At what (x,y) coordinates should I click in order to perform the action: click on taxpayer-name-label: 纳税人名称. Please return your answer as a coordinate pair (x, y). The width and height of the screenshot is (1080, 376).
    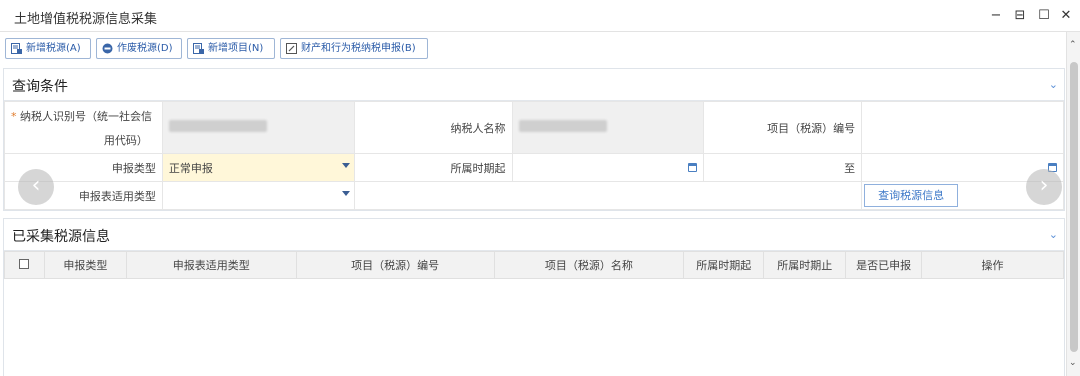
    Looking at the image, I should click on (433, 127).